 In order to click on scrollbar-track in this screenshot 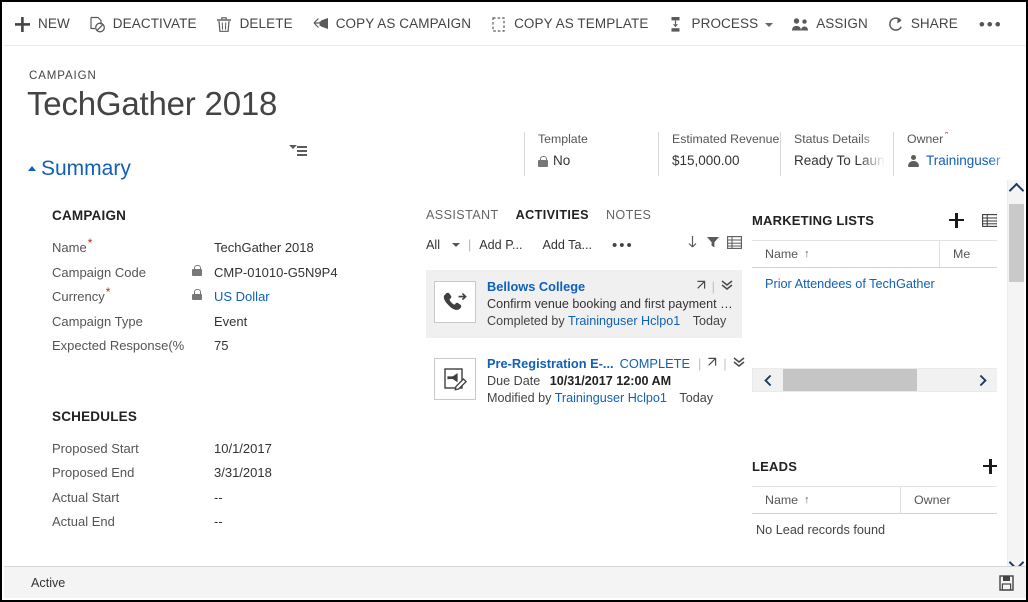, I will do `click(875, 380)`.